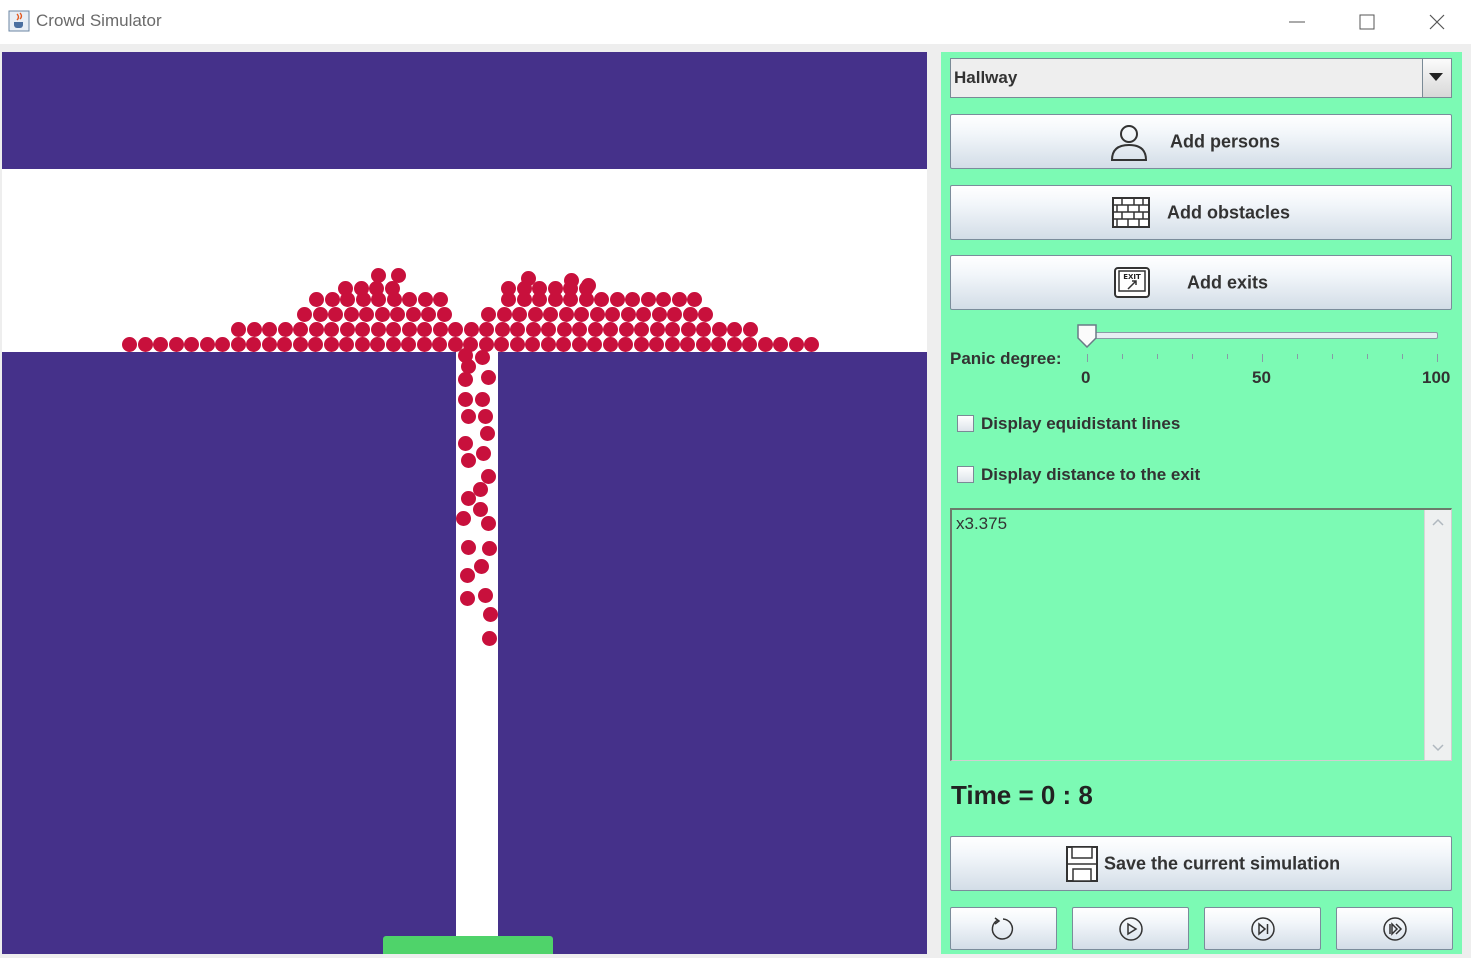  Describe the element at coordinates (1080, 424) in the screenshot. I see `equidistant-lines-label: Display equidistant lines` at that location.